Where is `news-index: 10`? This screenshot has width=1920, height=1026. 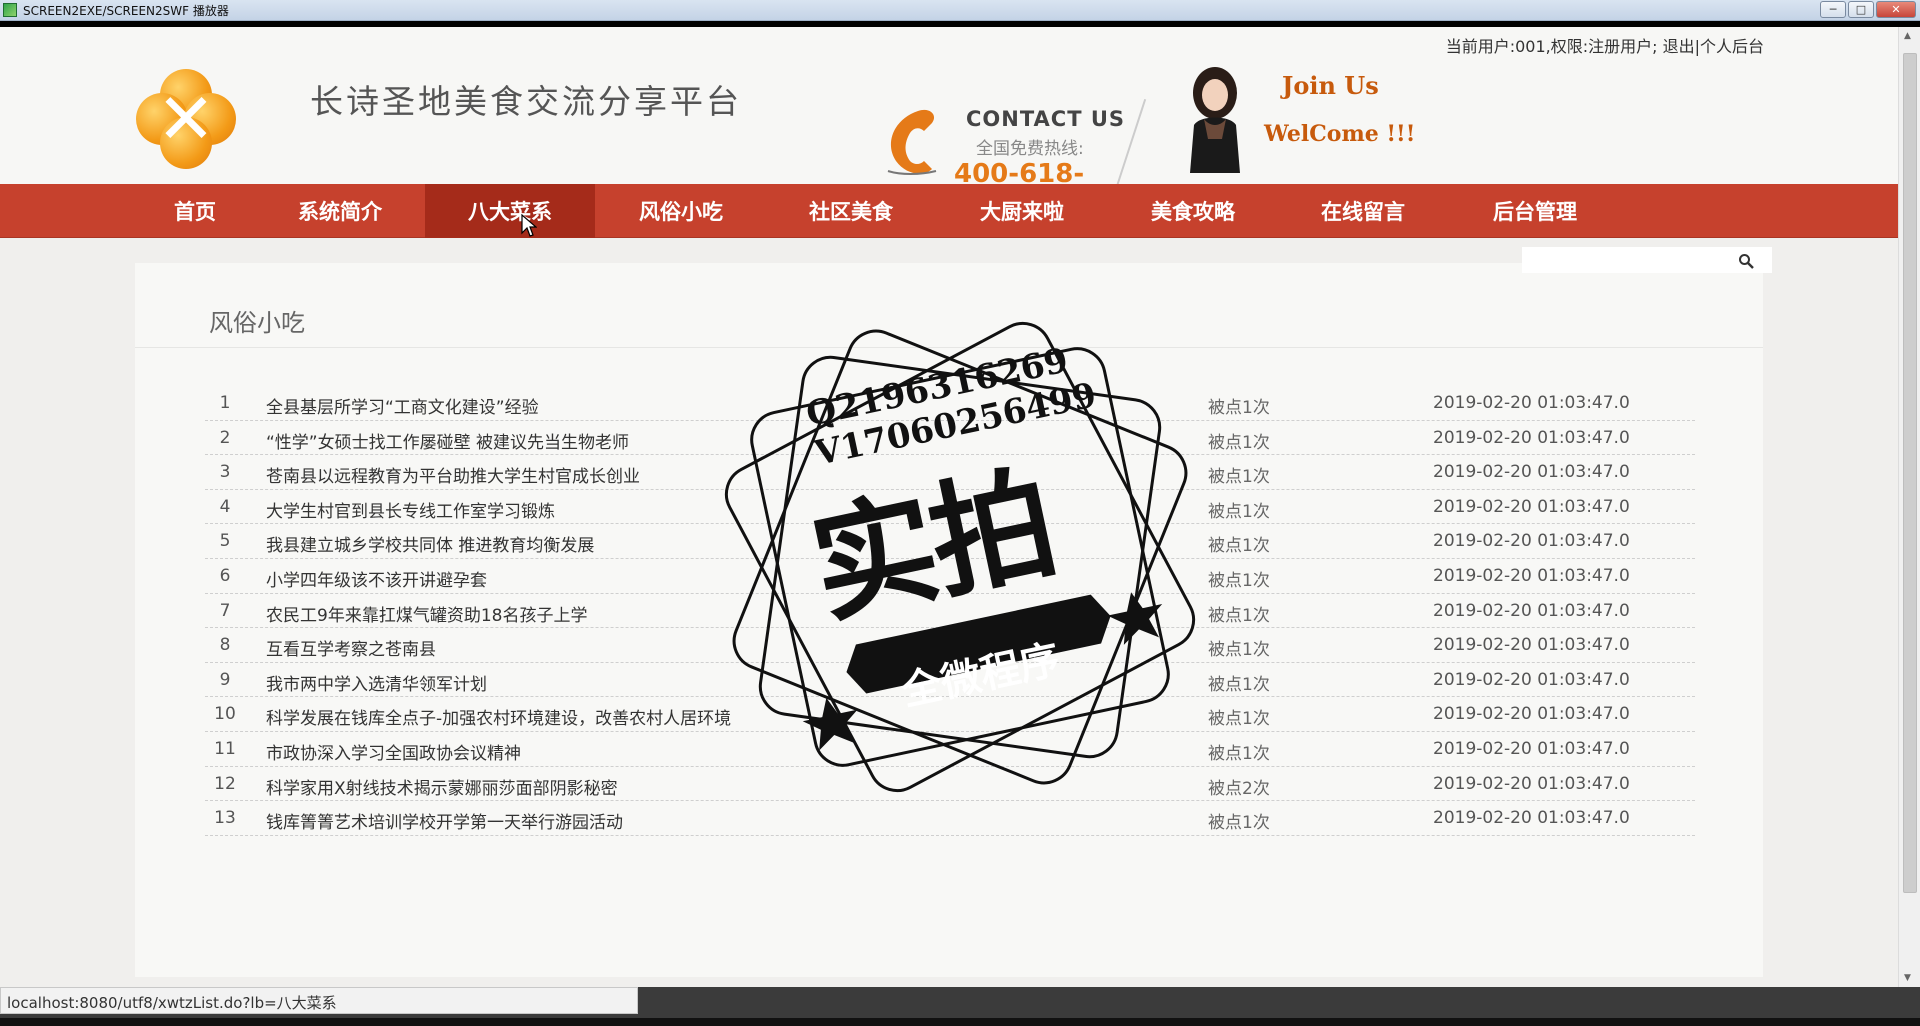
news-index: 10 is located at coordinates (225, 714).